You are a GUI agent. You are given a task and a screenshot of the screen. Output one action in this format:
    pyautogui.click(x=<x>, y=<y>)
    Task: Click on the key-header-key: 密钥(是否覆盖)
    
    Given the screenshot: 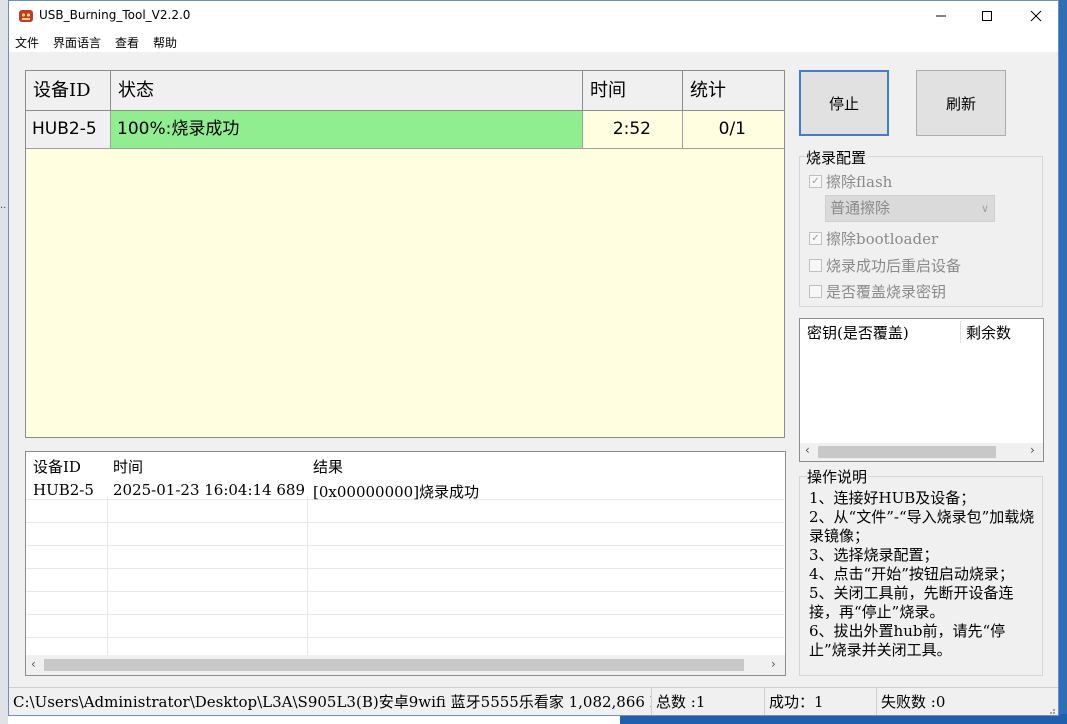 What is the action you would take?
    pyautogui.click(x=858, y=332)
    